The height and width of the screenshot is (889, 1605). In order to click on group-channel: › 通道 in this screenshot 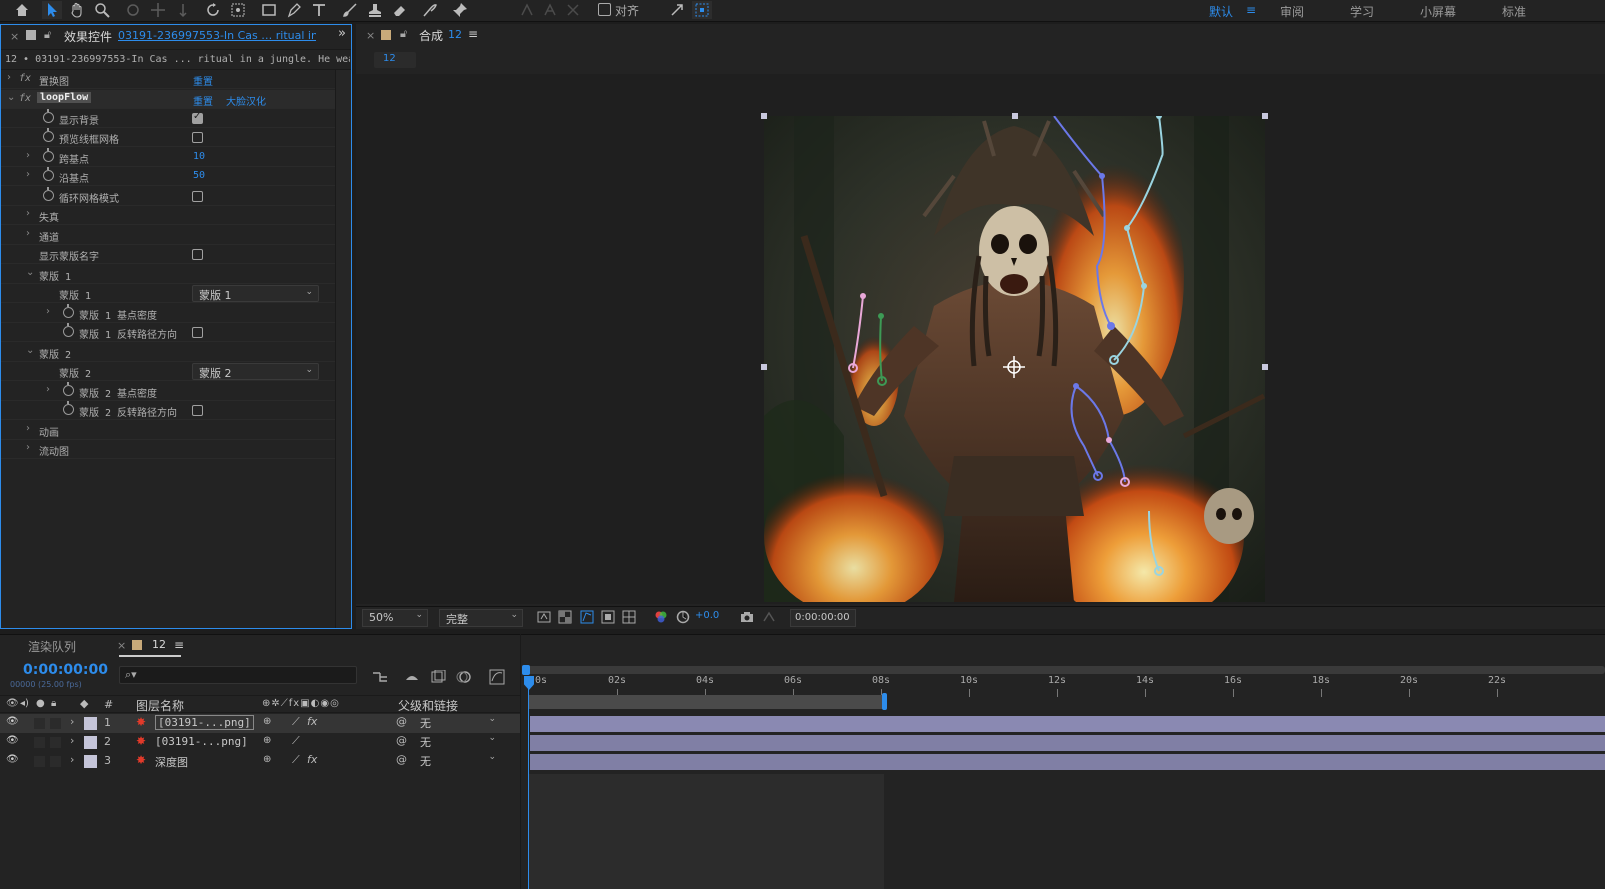, I will do `click(168, 235)`.